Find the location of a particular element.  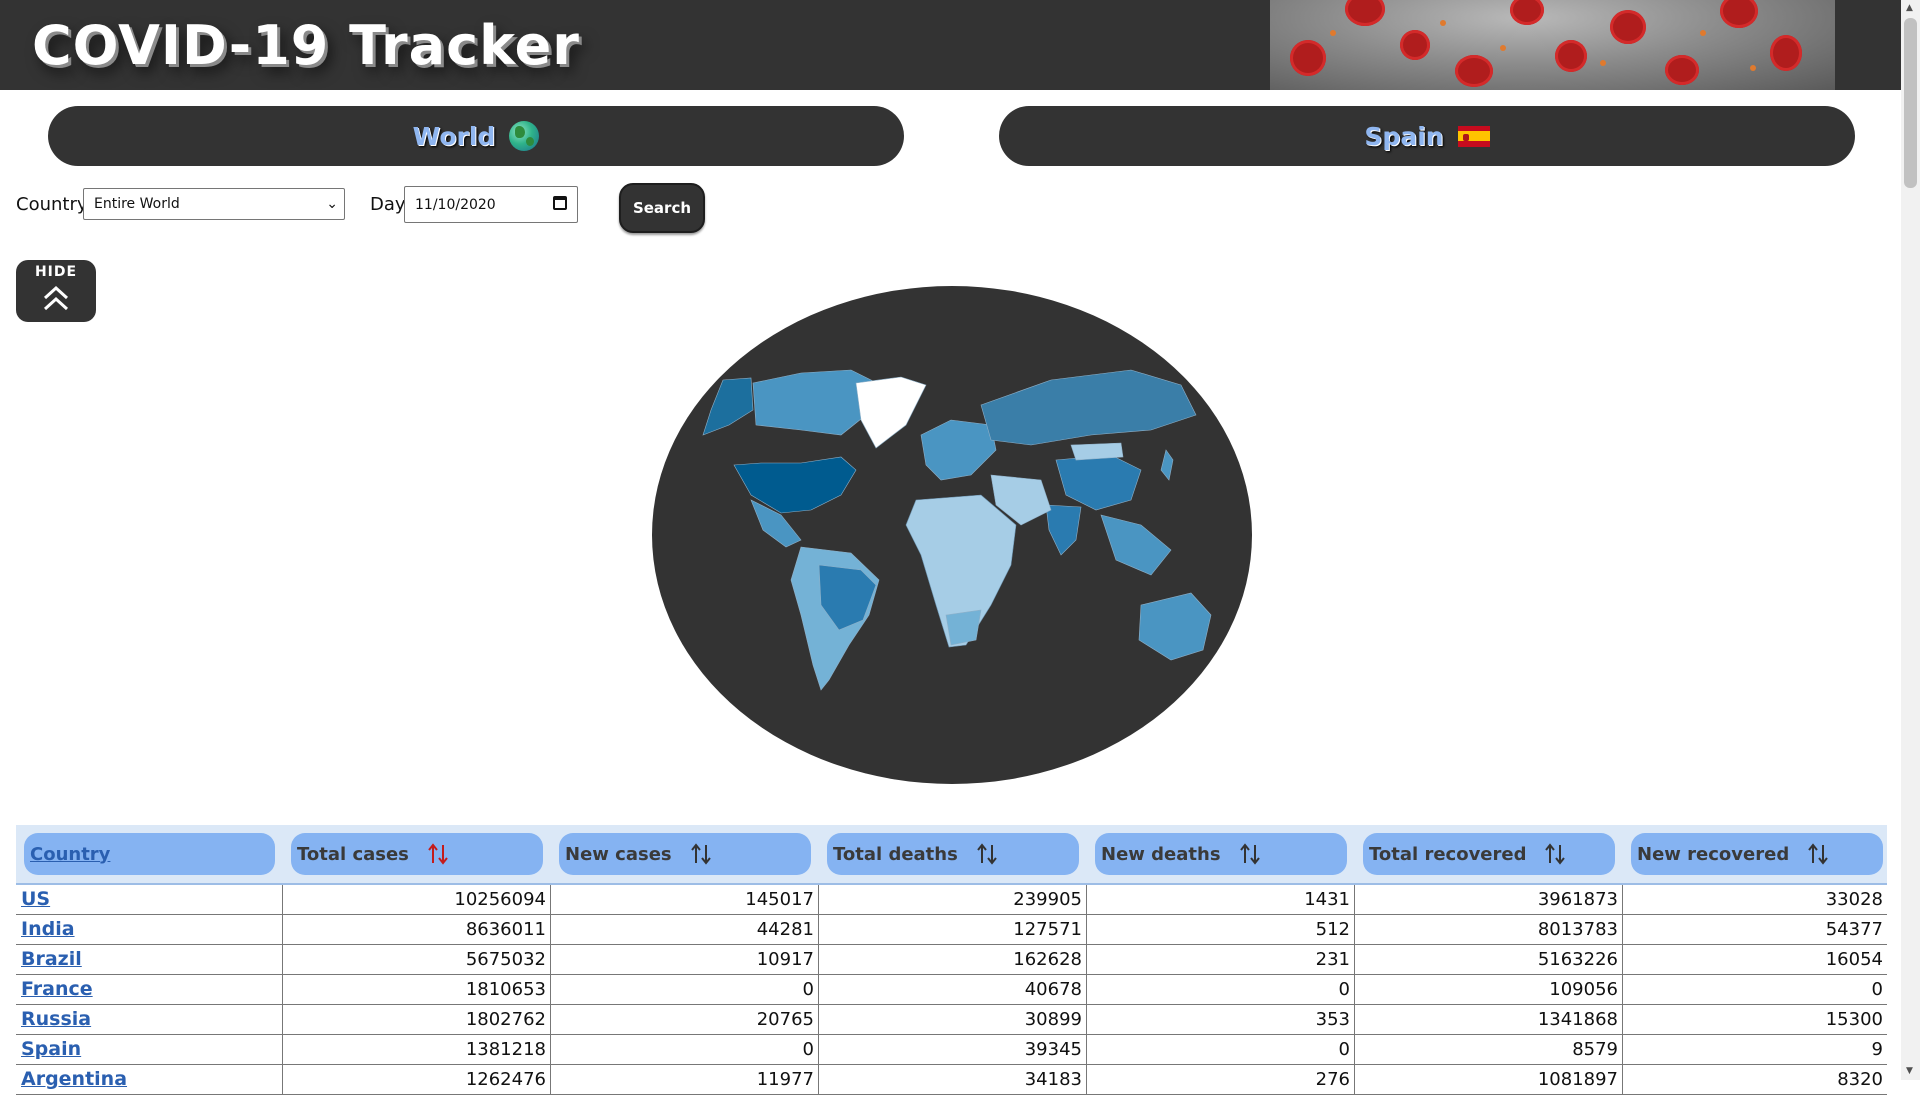

total-cases-cell: 1381218 is located at coordinates (417, 1049).